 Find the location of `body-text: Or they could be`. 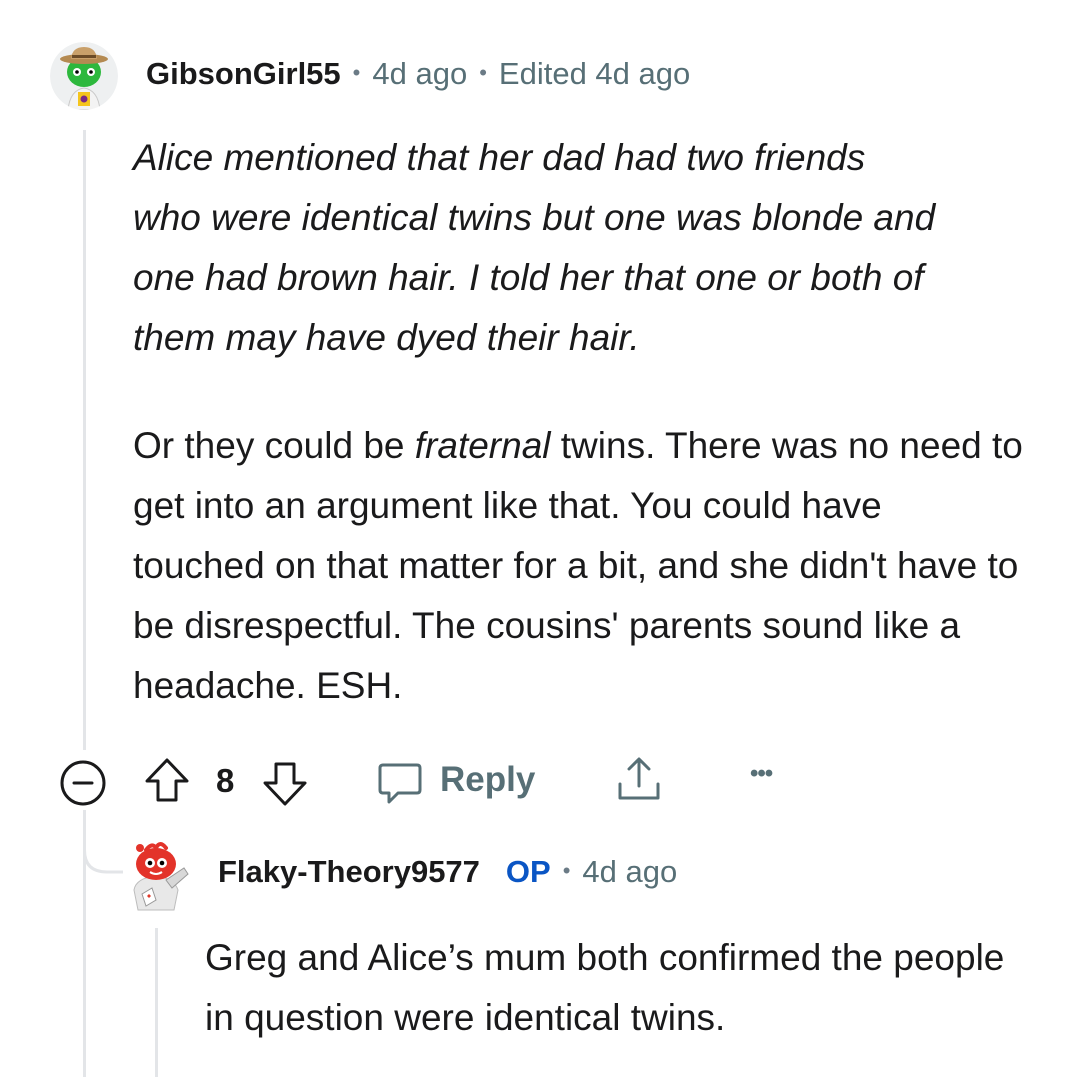

body-text: Or they could be is located at coordinates (274, 445).